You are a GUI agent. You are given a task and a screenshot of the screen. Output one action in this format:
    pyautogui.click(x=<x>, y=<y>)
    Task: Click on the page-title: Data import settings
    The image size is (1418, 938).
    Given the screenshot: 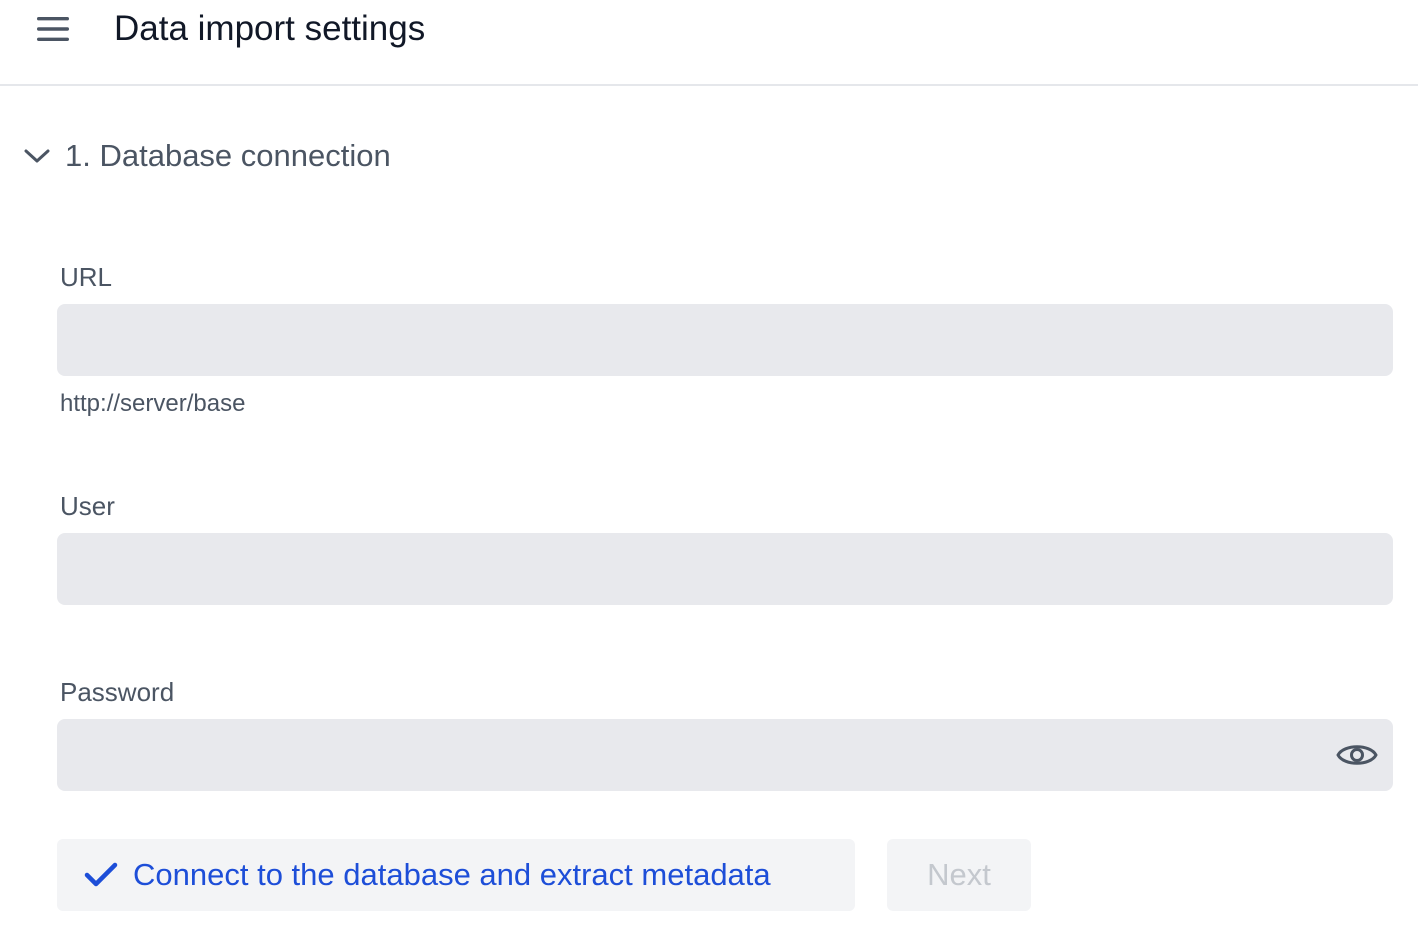 What is the action you would take?
    pyautogui.click(x=270, y=28)
    